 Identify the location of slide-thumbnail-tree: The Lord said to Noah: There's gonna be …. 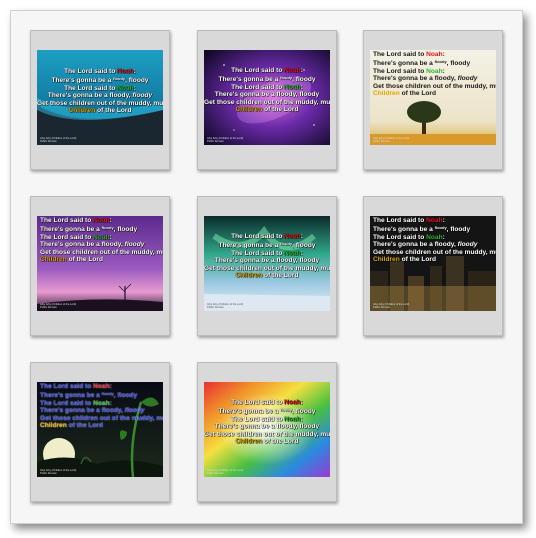
(433, 100).